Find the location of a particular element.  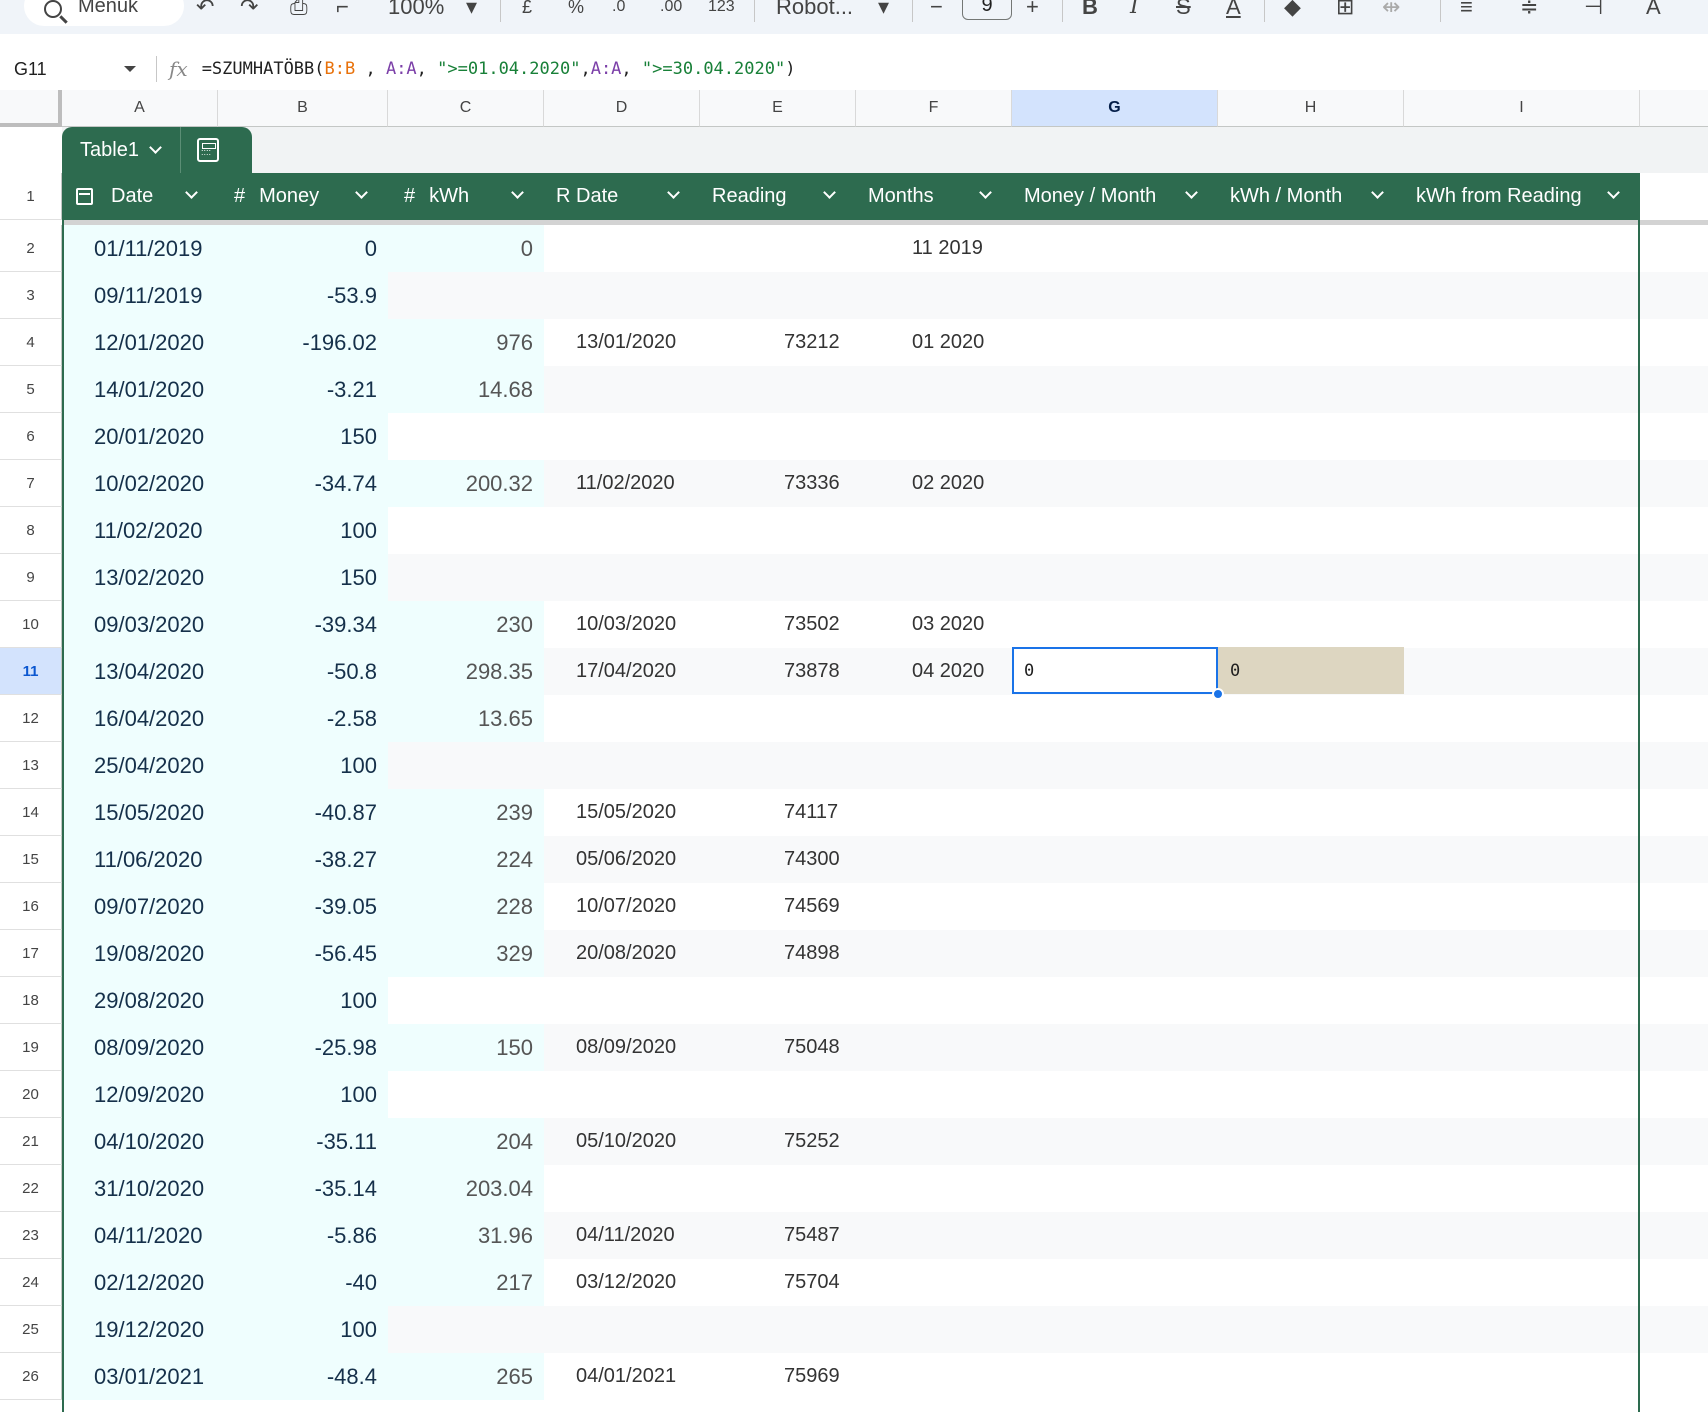

cell-e: 73212 is located at coordinates (778, 342).